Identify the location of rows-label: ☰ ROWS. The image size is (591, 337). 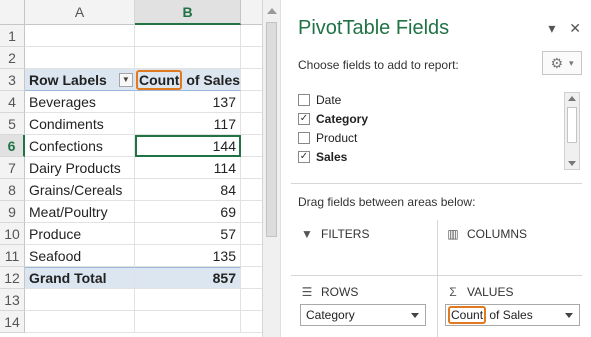
(330, 292).